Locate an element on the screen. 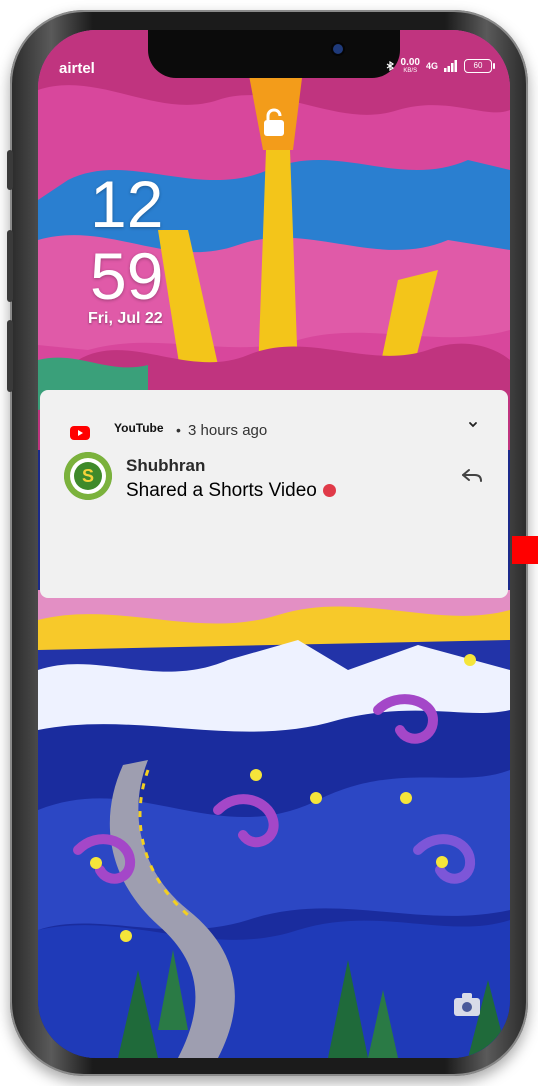 This screenshot has height=1086, width=538. clock-hour: 12 is located at coordinates (127, 204).